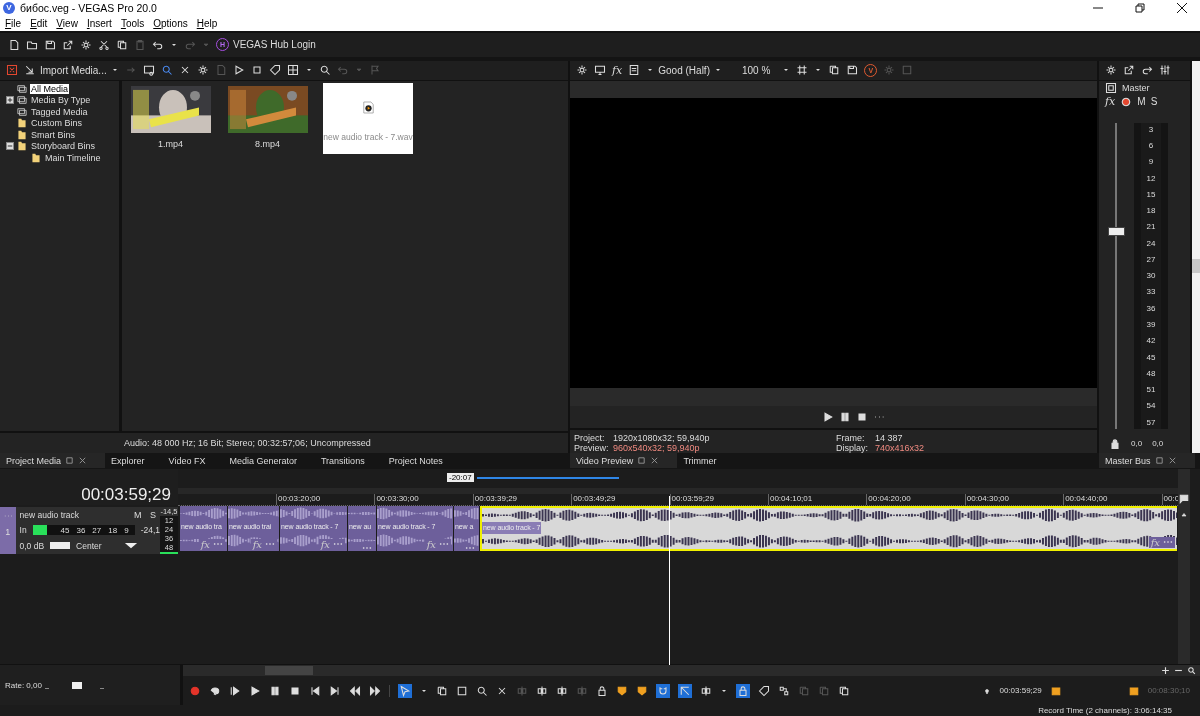 Image resolution: width=1200 pixels, height=716 pixels. I want to click on menu-item: View, so click(67, 23).